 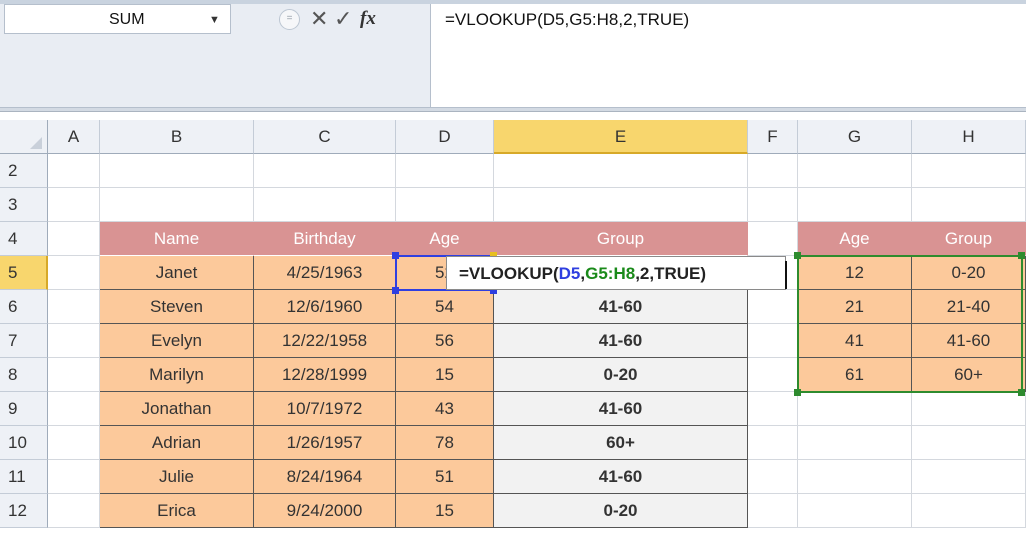 What do you see at coordinates (969, 443) in the screenshot?
I see `cell-h10` at bounding box center [969, 443].